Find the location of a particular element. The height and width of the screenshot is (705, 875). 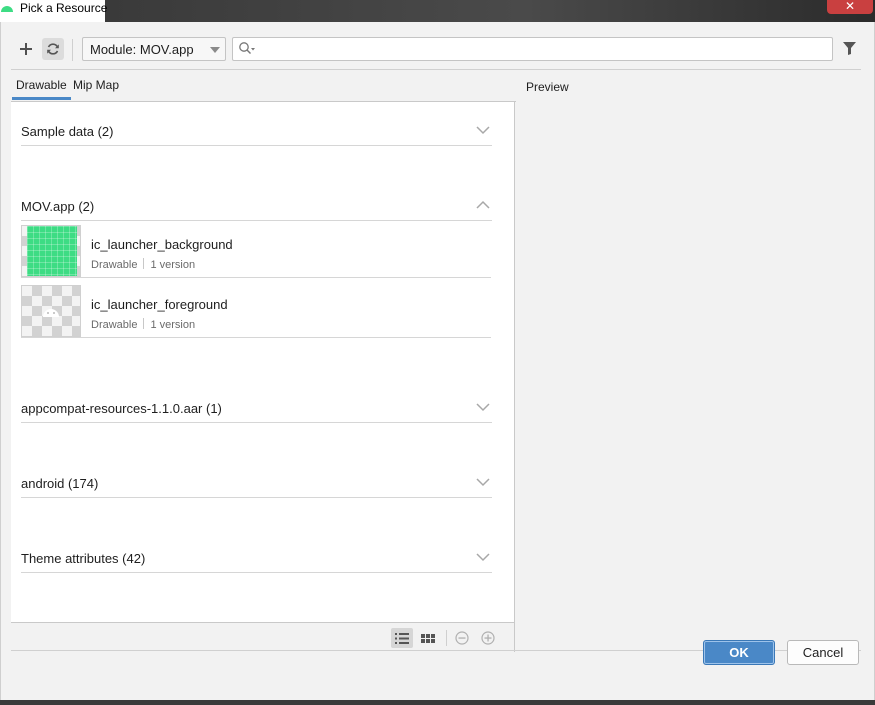

grid-view-icon is located at coordinates (428, 638).